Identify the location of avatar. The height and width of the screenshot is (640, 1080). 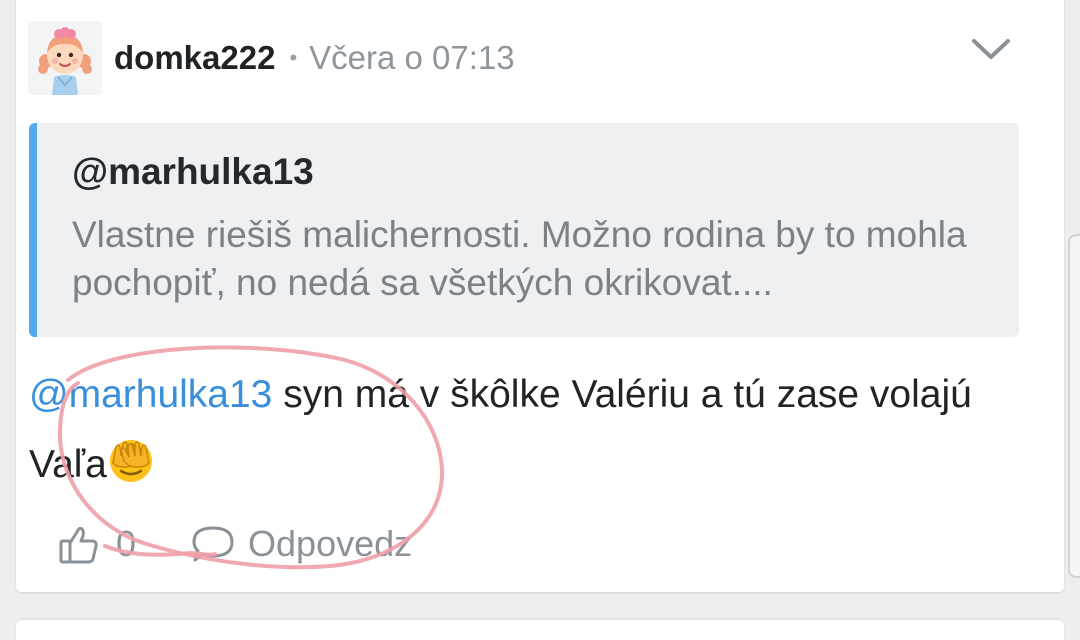
(65, 58).